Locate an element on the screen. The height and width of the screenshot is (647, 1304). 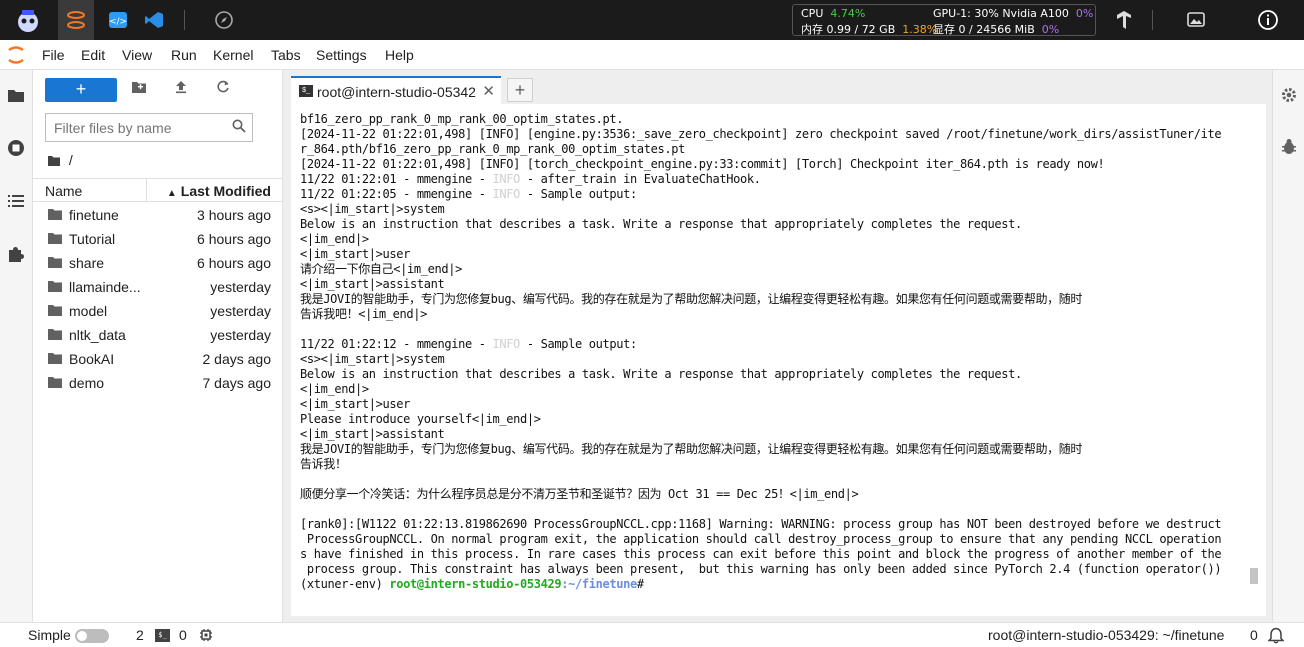
terminal-line: 告诉我！ is located at coordinates (323, 464).